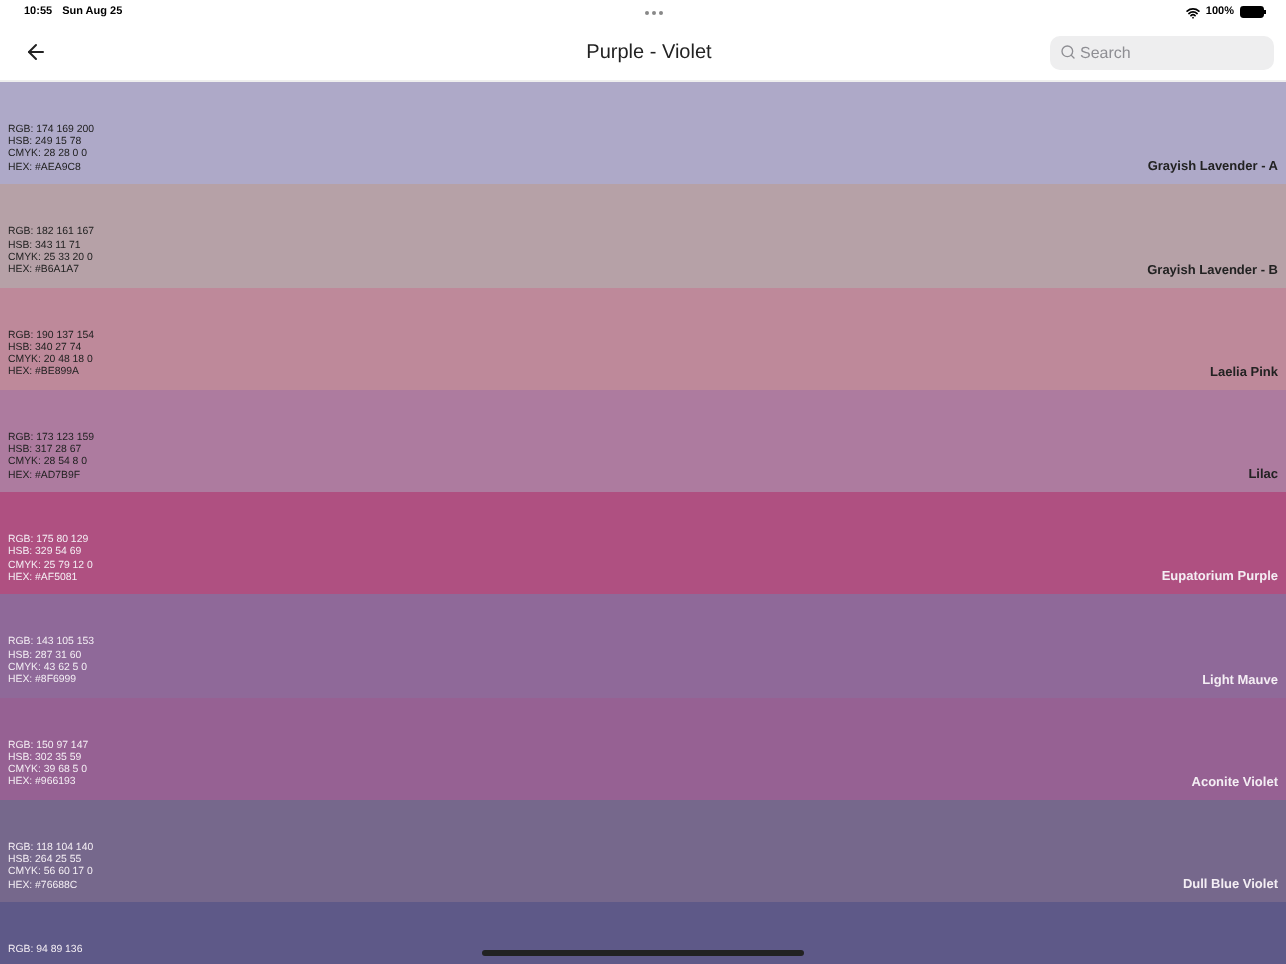 The height and width of the screenshot is (964, 1286). Describe the element at coordinates (1192, 12) in the screenshot. I see `wifi-icon` at that location.